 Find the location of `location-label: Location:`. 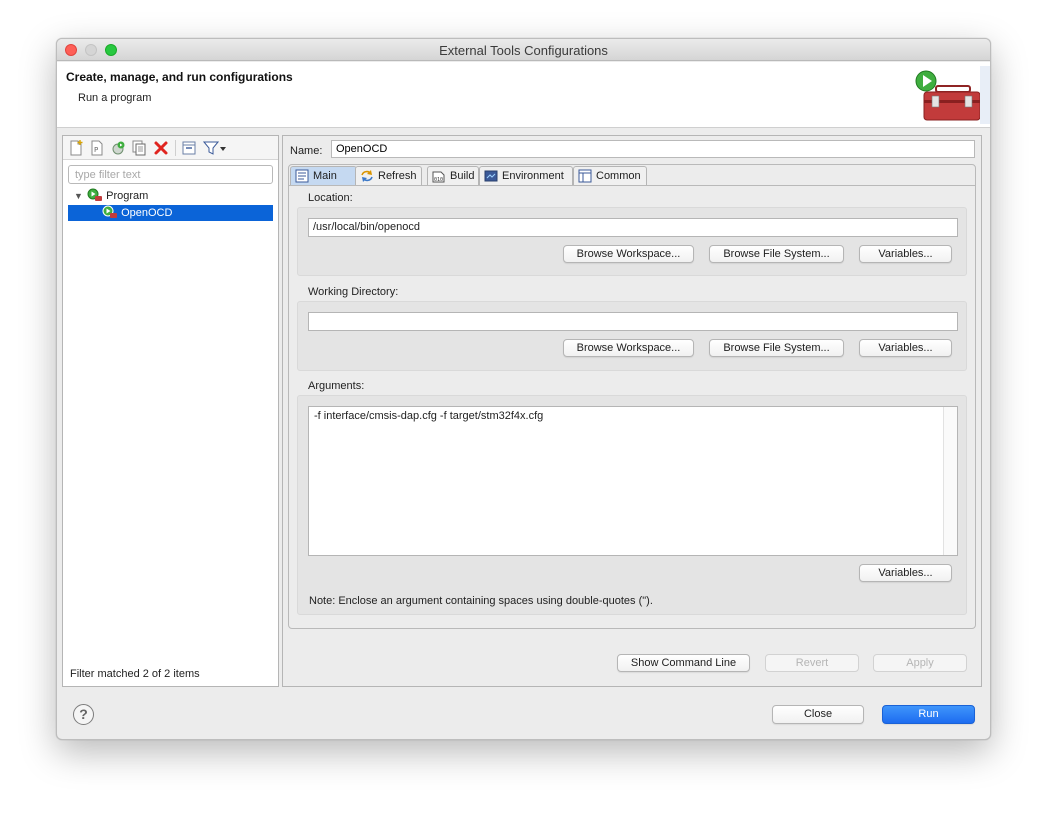

location-label: Location: is located at coordinates (330, 198).